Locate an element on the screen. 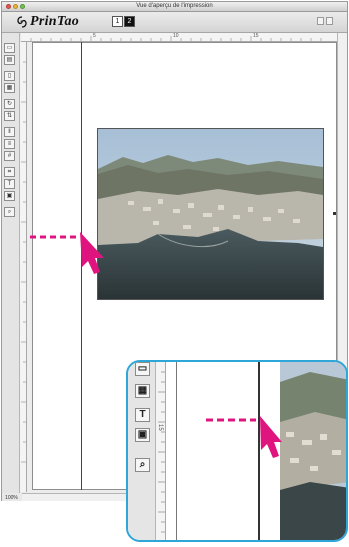 The width and height of the screenshot is (349, 547). align-icon: ≡ is located at coordinates (9, 144).